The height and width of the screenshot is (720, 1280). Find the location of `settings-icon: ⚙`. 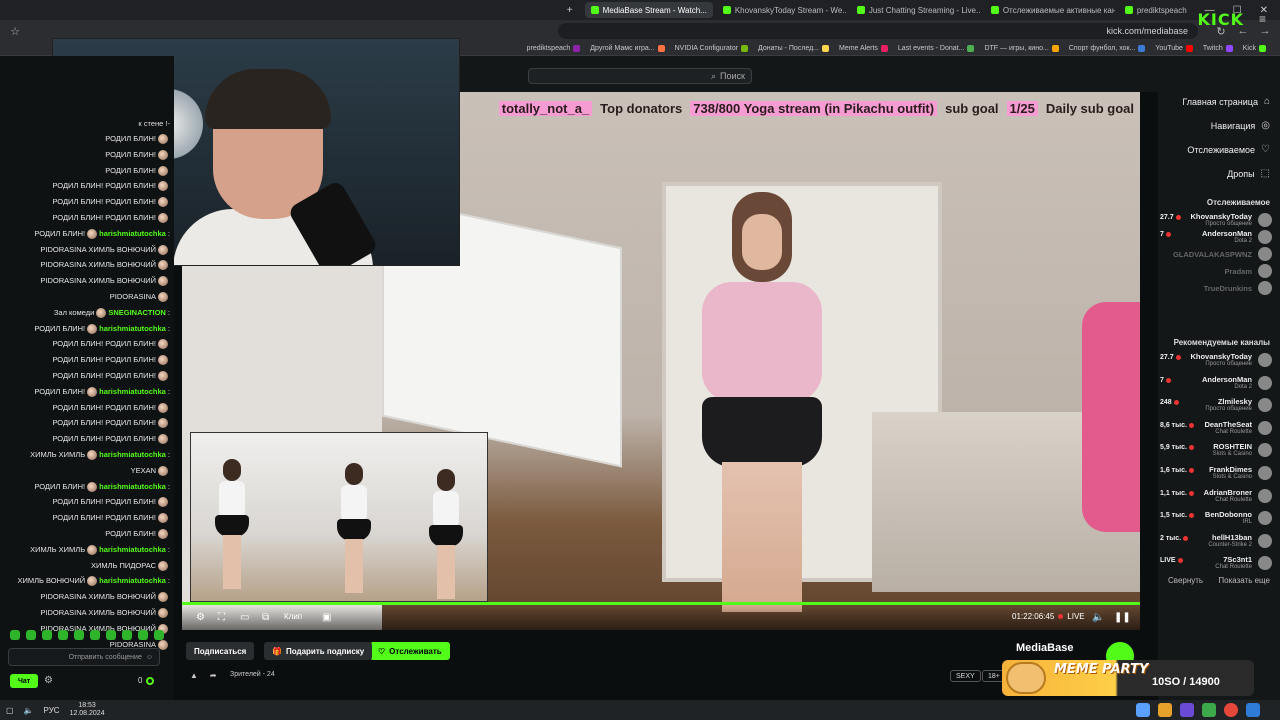

settings-icon: ⚙ is located at coordinates (200, 617).